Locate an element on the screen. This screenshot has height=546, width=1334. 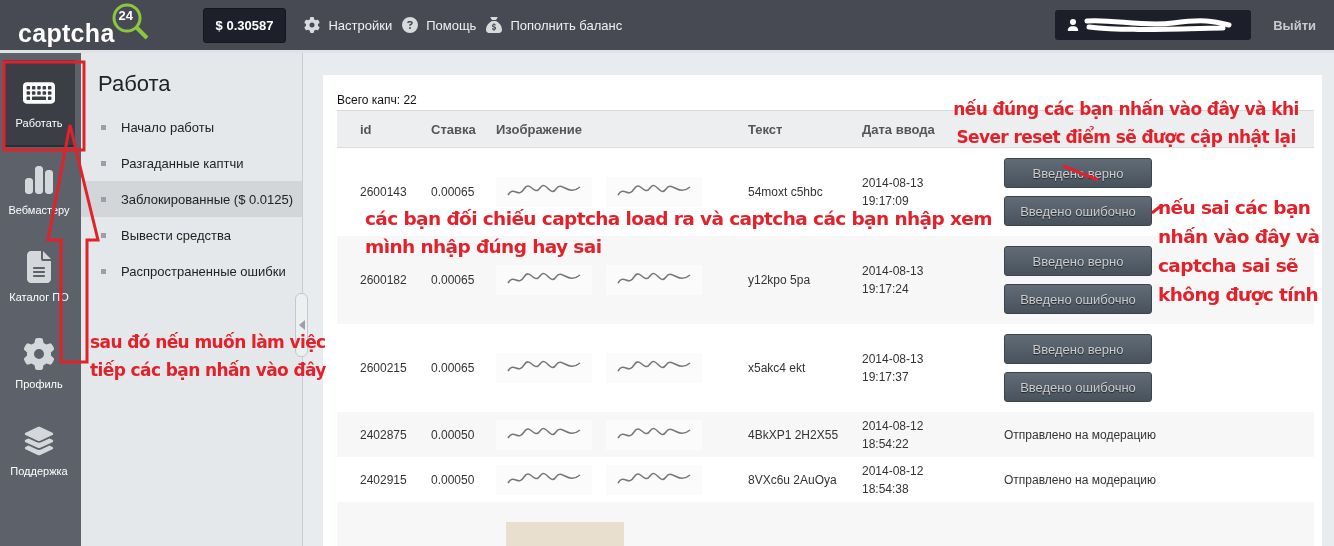
submenu-item: Вывести средства is located at coordinates (191, 235).